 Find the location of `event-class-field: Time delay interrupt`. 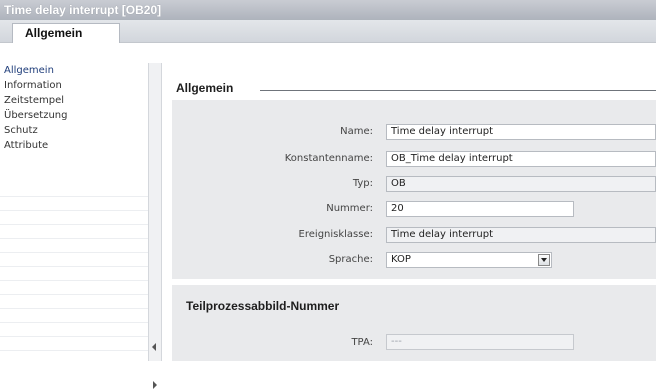

event-class-field: Time delay interrupt is located at coordinates (521, 235).